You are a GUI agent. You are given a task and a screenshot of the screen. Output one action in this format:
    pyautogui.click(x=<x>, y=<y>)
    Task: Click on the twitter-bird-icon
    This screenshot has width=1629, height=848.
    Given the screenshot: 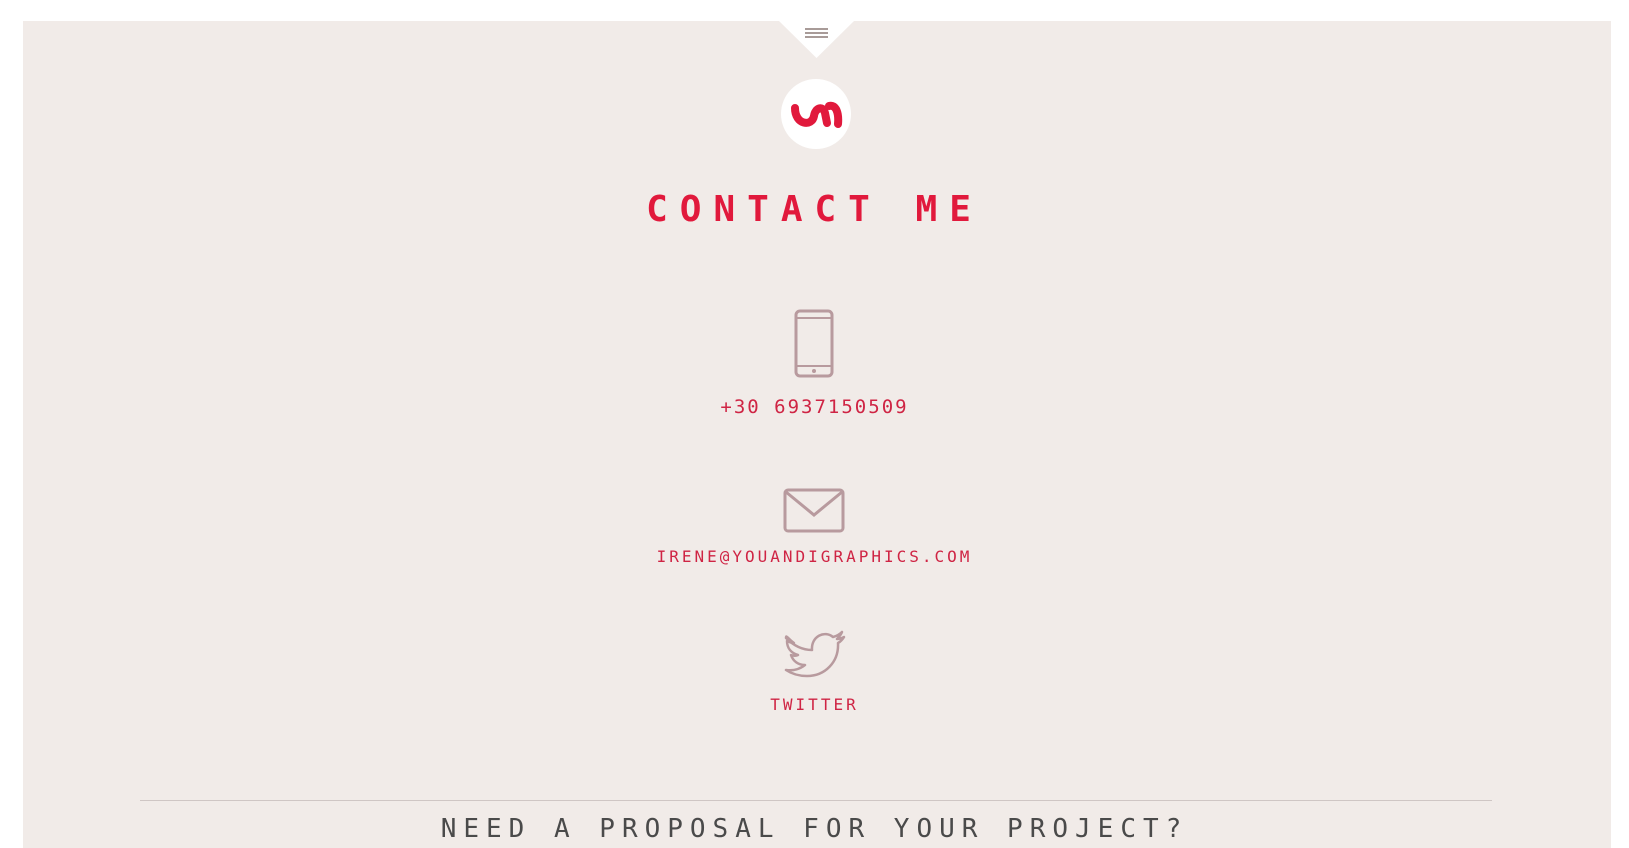 What is the action you would take?
    pyautogui.click(x=814, y=652)
    